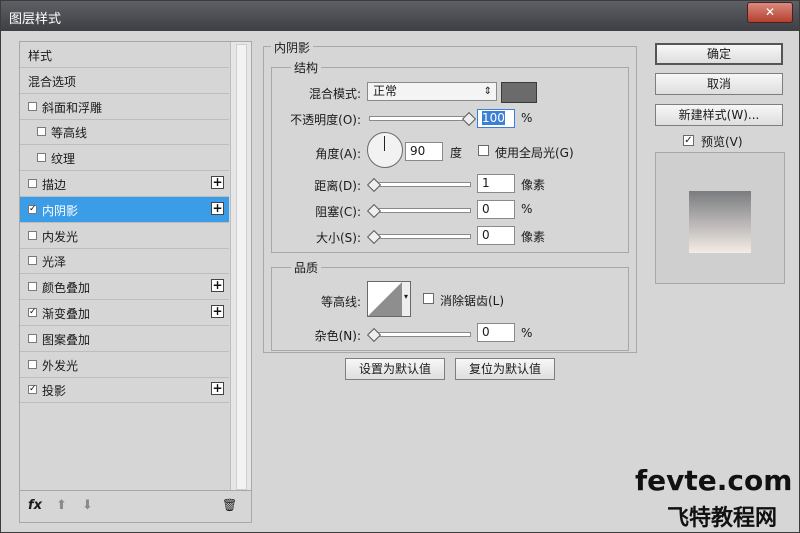 The image size is (800, 533). I want to click on antialias-label: 消除锯齿(L), so click(472, 301).